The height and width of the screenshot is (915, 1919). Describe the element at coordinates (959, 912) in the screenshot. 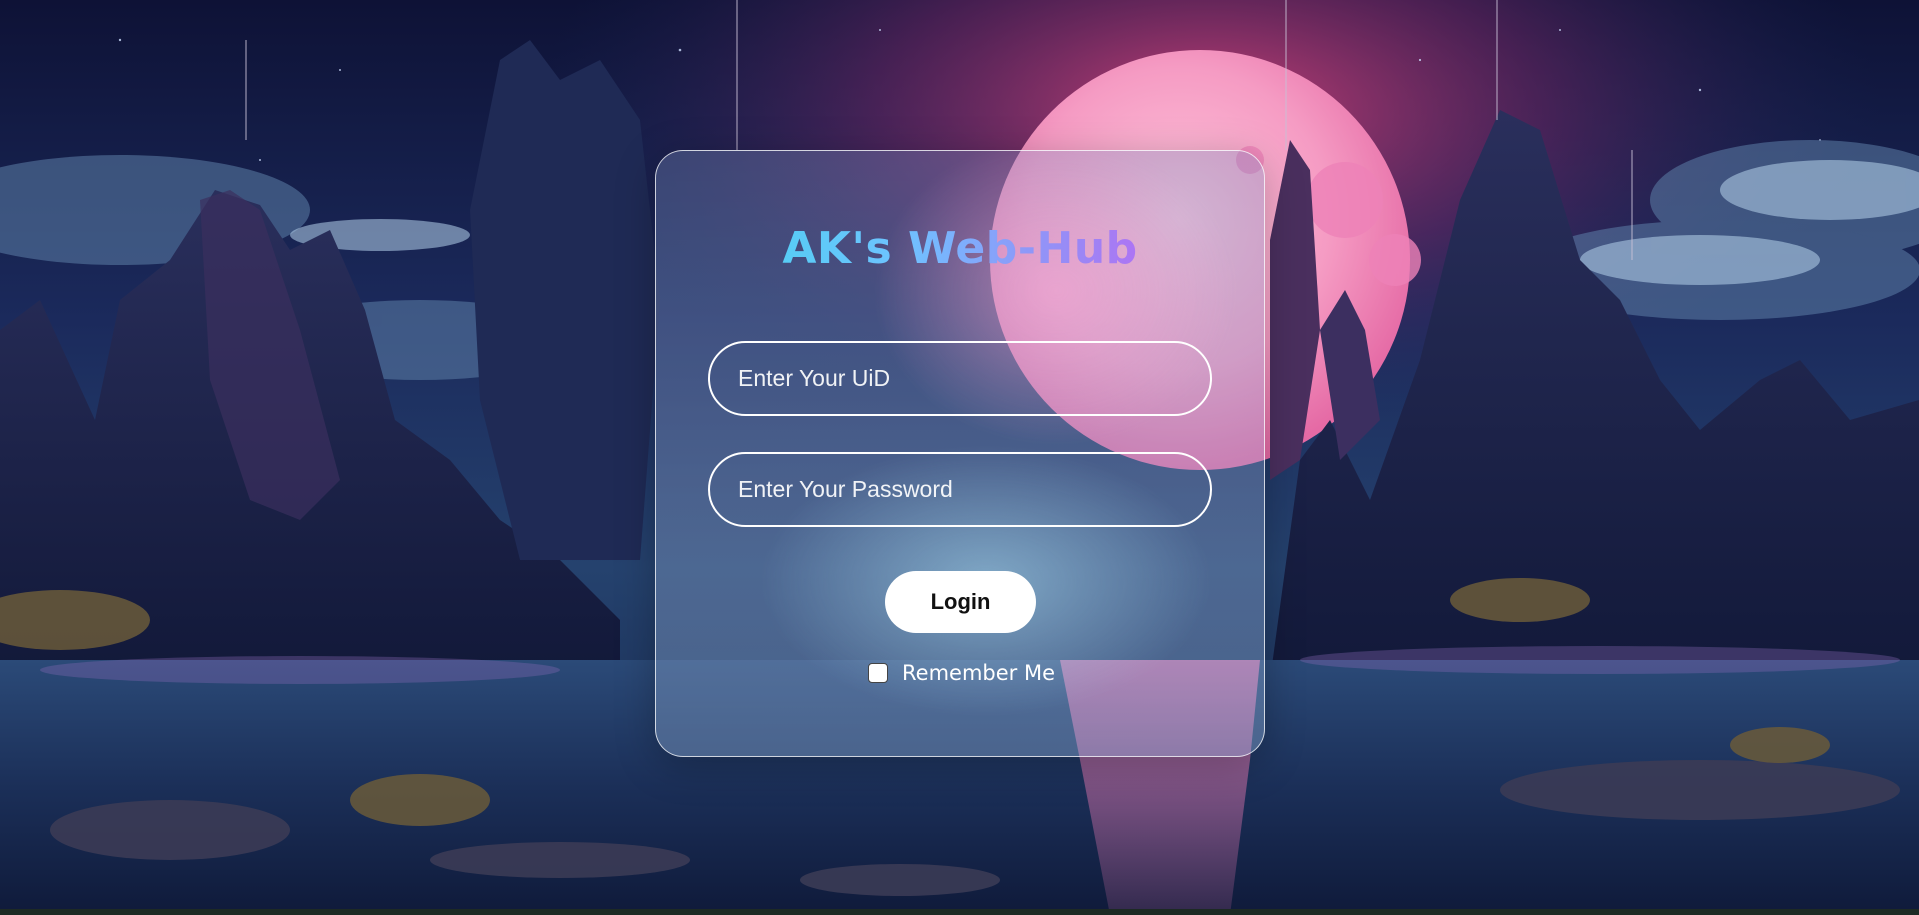

I see `bottom-strip` at that location.